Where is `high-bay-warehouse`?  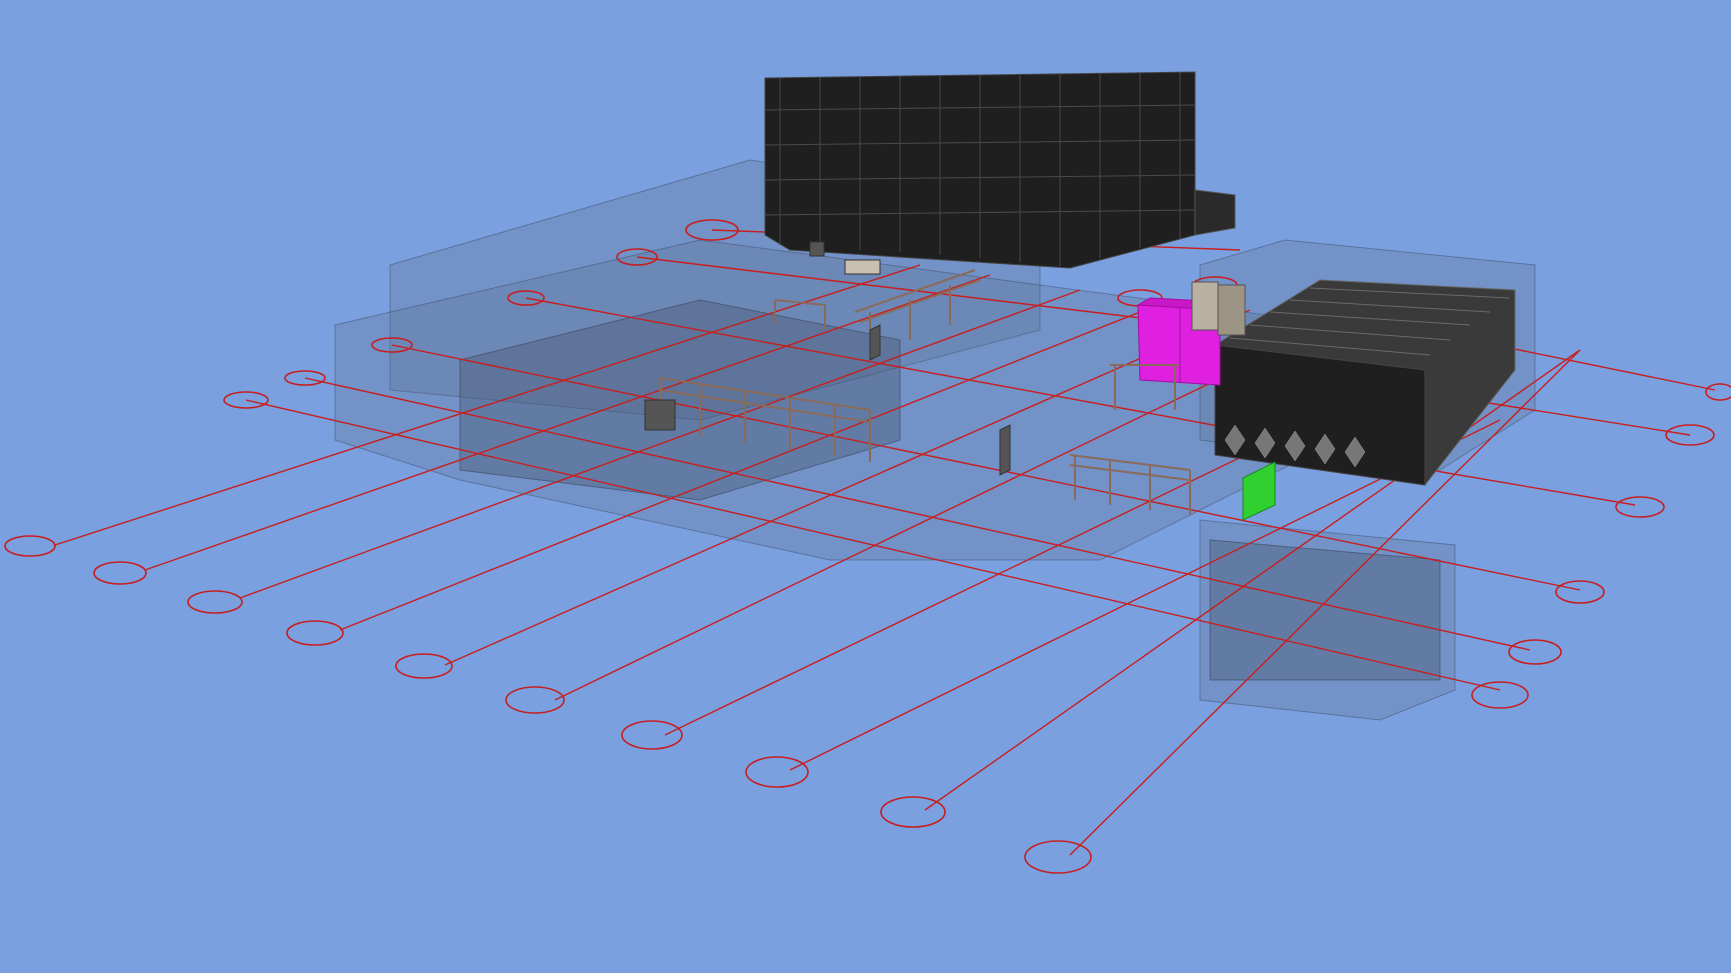
high-bay-warehouse is located at coordinates (1000, 170).